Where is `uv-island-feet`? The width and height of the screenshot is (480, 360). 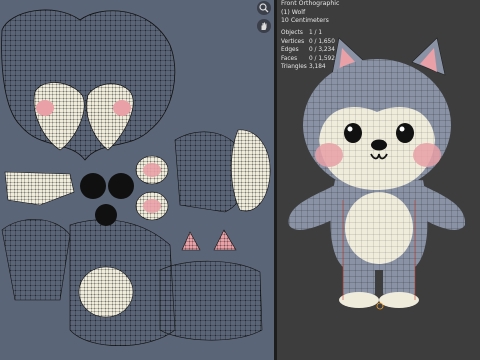 uv-island-feet is located at coordinates (211, 300).